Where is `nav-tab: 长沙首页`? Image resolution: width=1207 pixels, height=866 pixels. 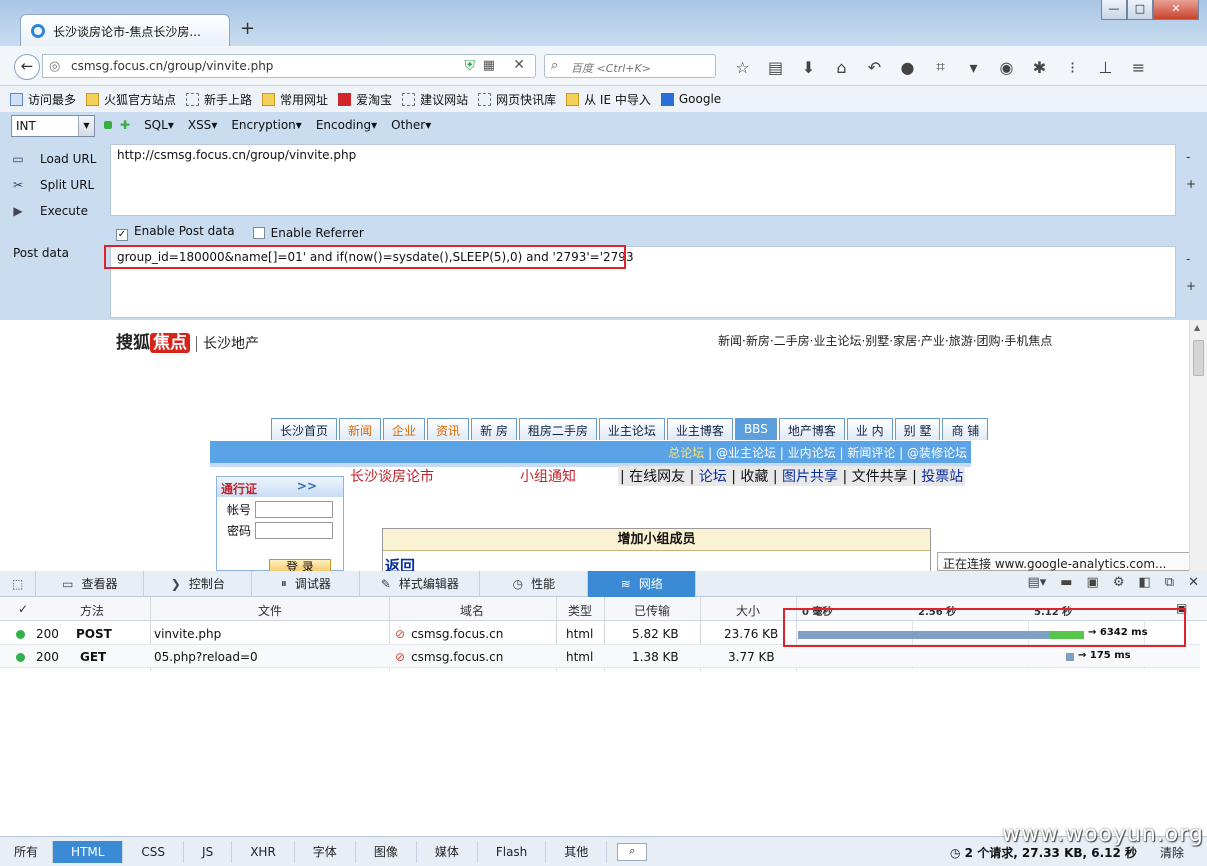
nav-tab: 长沙首页 is located at coordinates (304, 429).